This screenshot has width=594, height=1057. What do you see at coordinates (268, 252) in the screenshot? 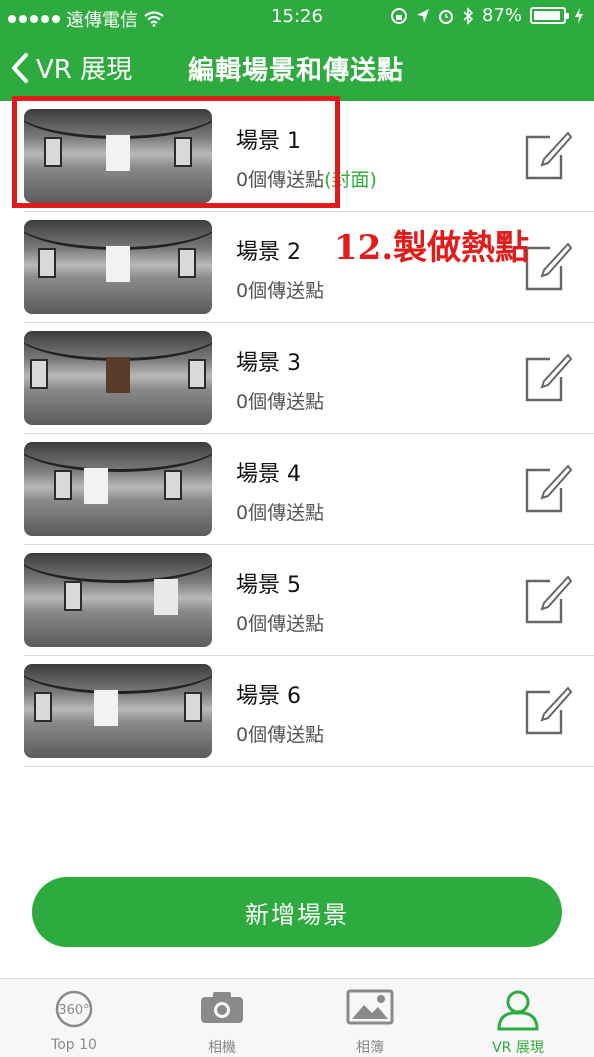
I see `scene-name: 場景 2` at bounding box center [268, 252].